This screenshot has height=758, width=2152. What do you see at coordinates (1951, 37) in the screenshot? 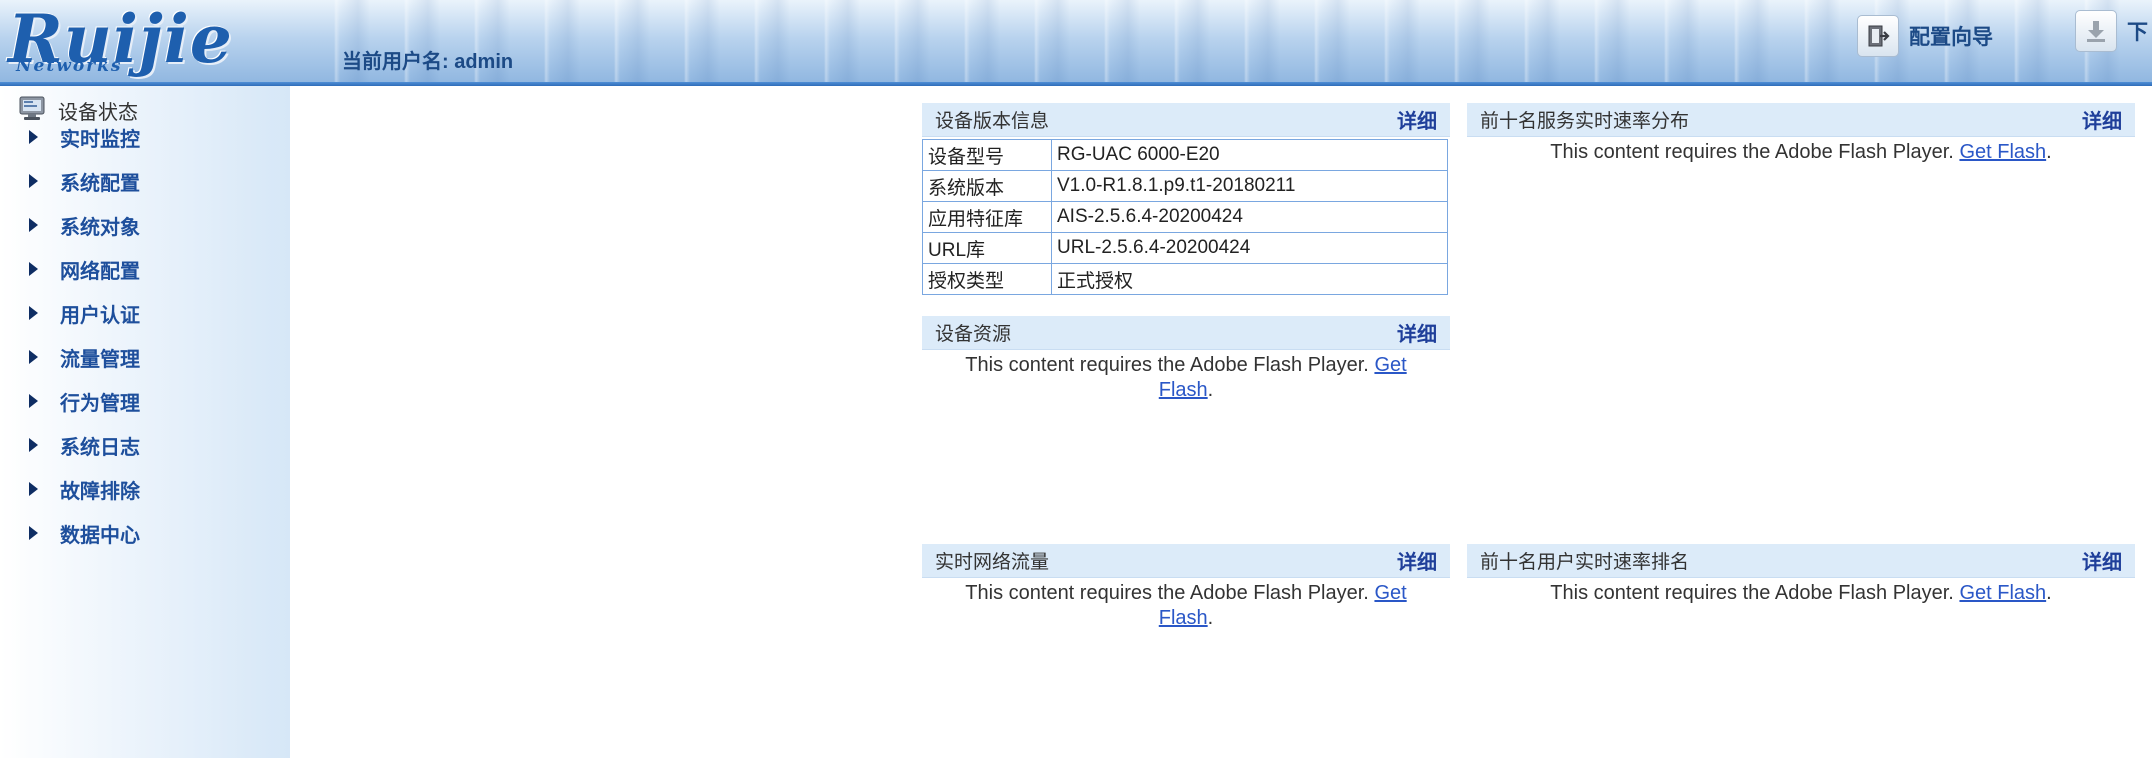
I see `config-wizard-label: 配置向导` at bounding box center [1951, 37].